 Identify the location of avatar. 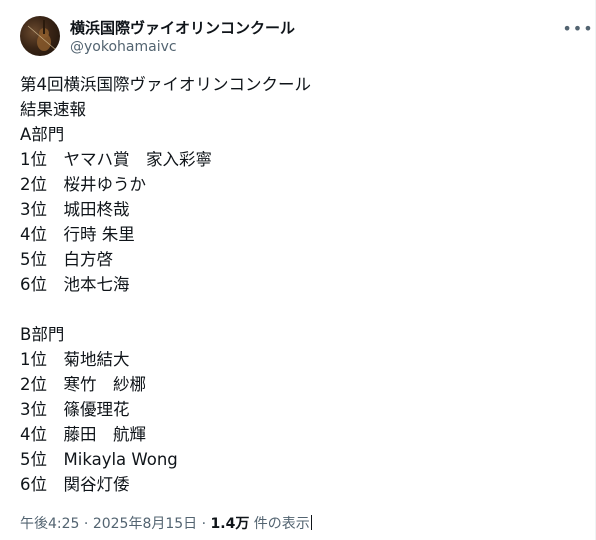
(40, 36).